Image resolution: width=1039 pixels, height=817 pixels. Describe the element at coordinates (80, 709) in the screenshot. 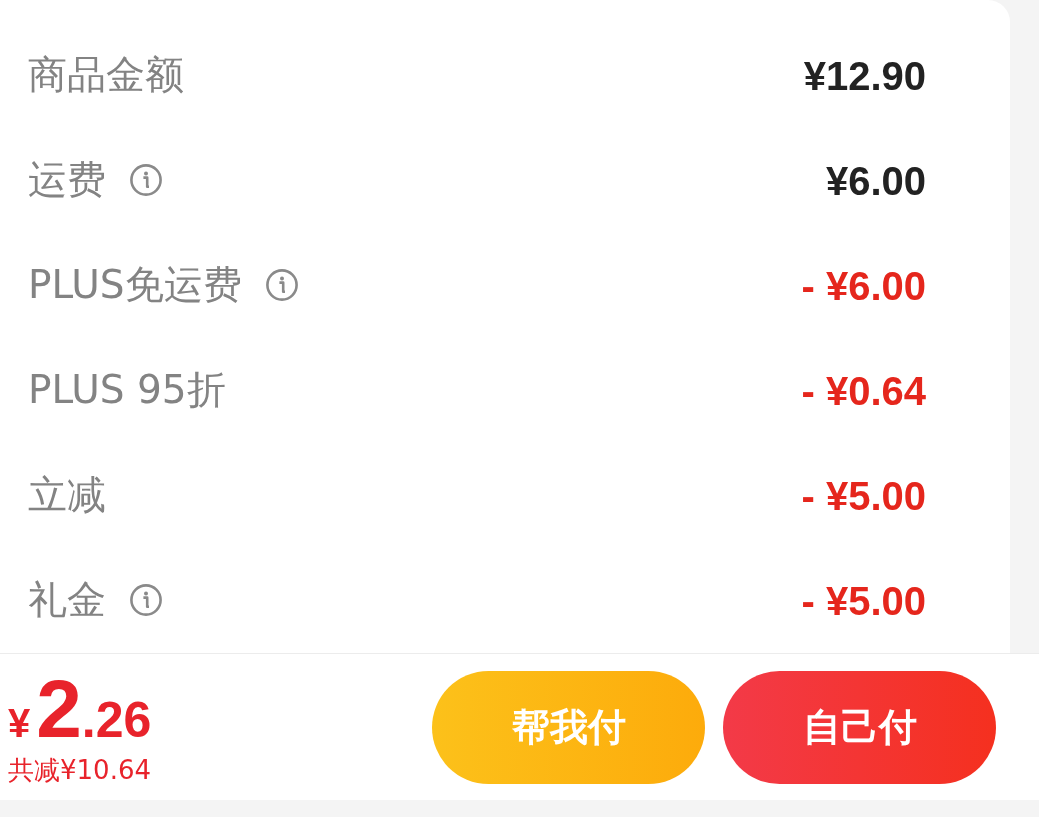

I see `total-price: ¥2.26` at that location.